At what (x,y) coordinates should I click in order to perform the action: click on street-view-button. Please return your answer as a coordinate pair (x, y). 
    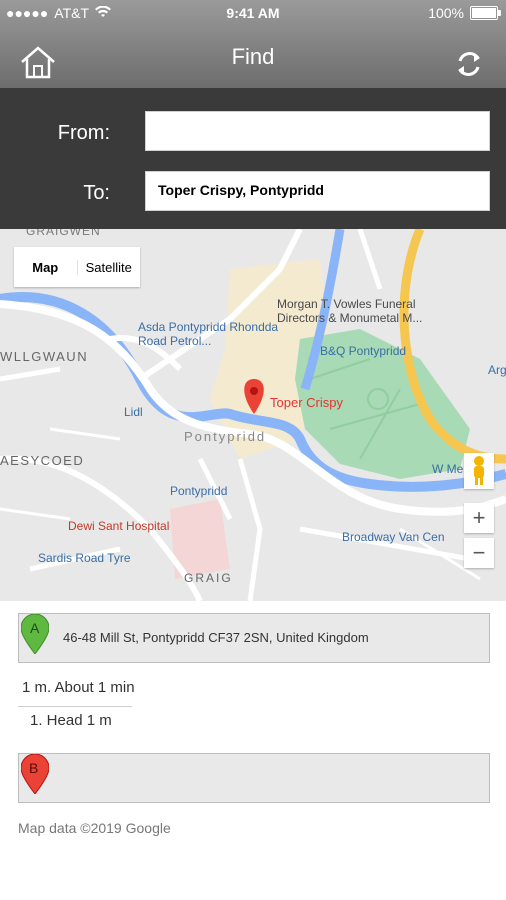
    Looking at the image, I should click on (479, 471).